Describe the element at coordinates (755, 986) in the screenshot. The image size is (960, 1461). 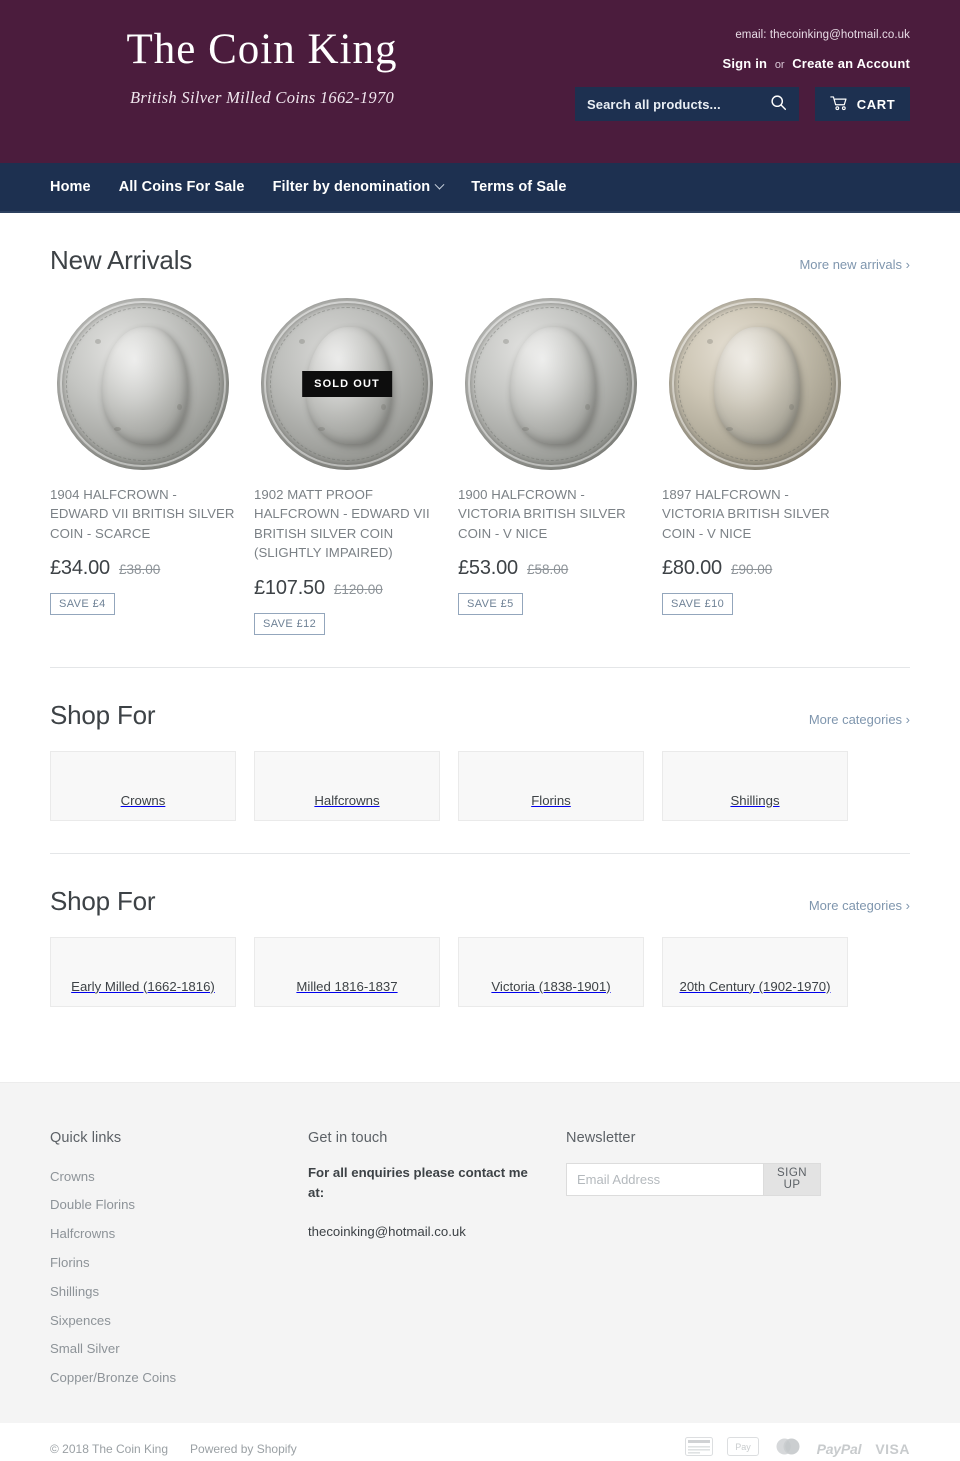
I see `category-label: 20th Century (1902-1970)` at that location.